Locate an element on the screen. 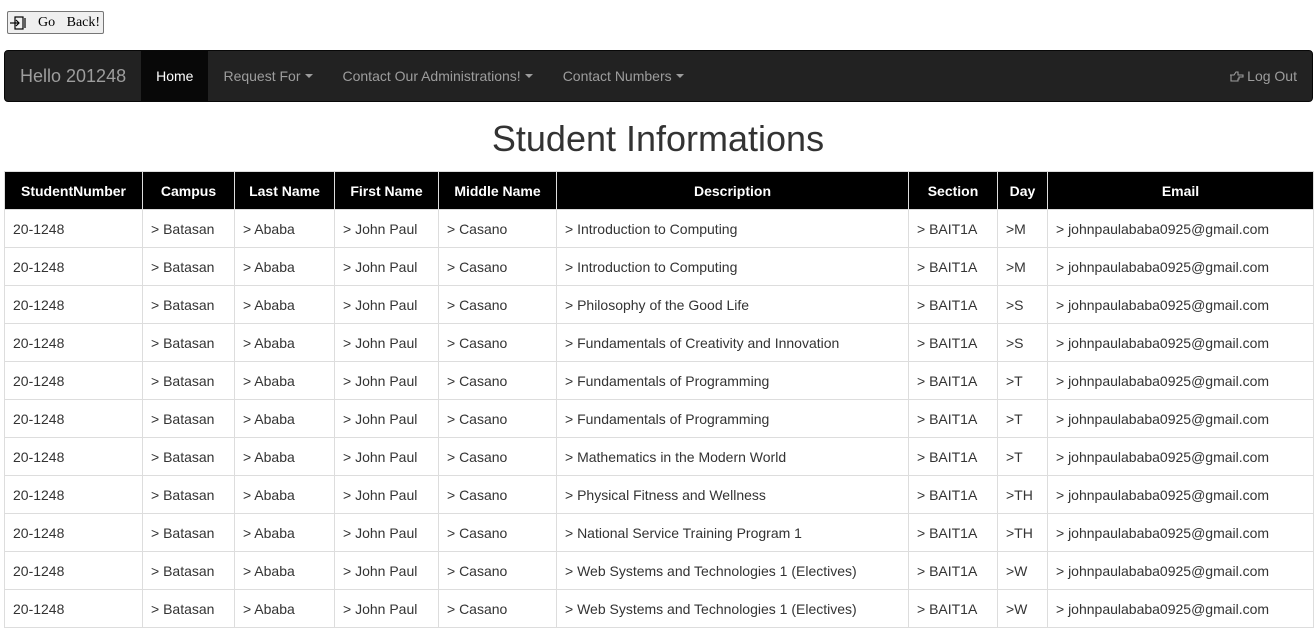  table-cell: > Introduction to Computing is located at coordinates (732, 266).